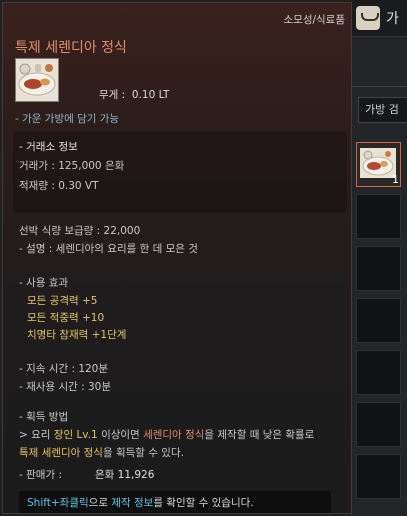  I want to click on item-name: 특제 세렌디아 정식, so click(71, 48).